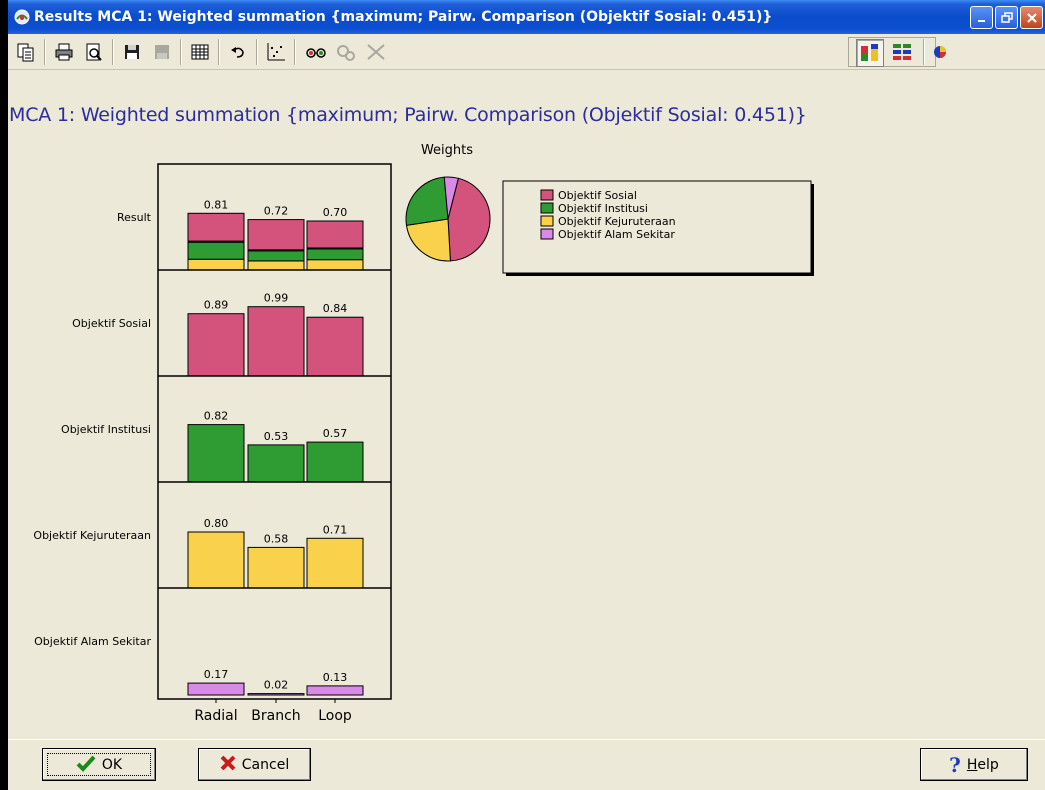  I want to click on minimize-button, so click(981, 17).